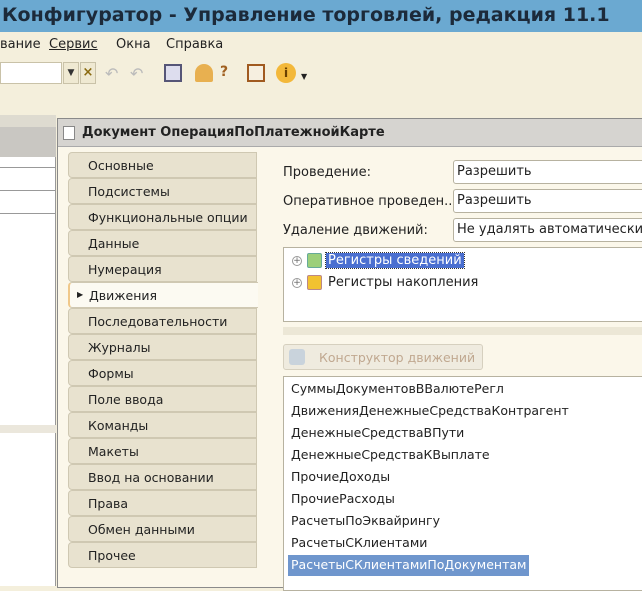 This screenshot has height=591, width=642. I want to click on constructor-icon, so click(297, 357).